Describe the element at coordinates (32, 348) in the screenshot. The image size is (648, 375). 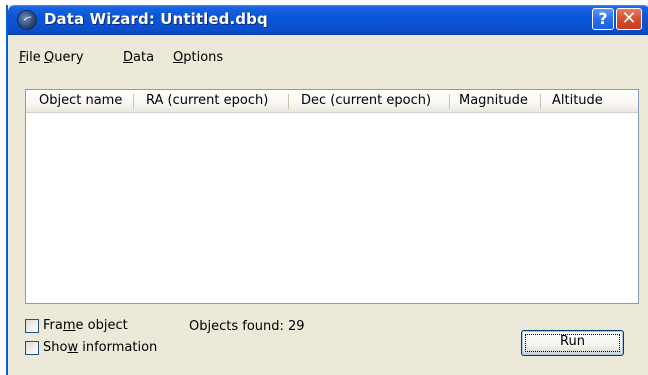
I see `show-information-checkbox` at that location.